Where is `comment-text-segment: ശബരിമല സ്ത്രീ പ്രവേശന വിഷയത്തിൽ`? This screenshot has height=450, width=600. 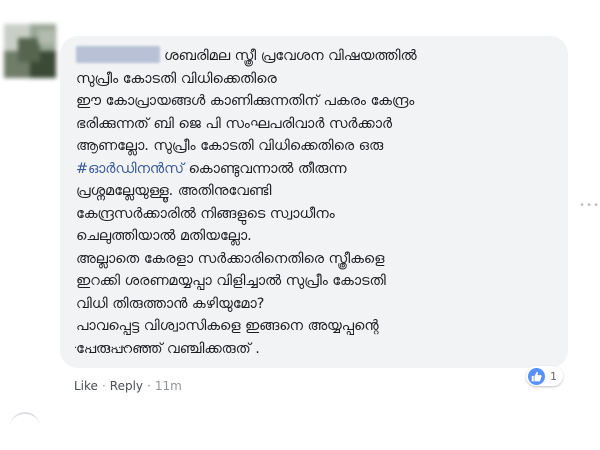
comment-text-segment: ശബരിമല സ്ത്രീ പ്രവേശന വിഷയത്തിൽ is located at coordinates (290, 56).